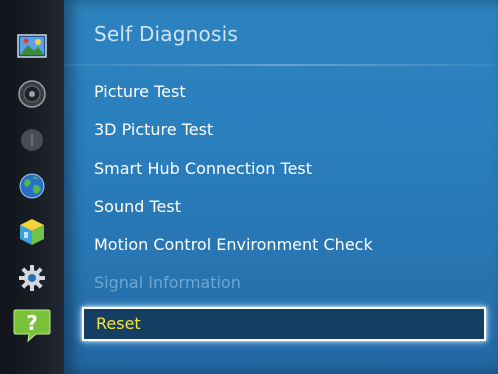  What do you see at coordinates (284, 169) in the screenshot?
I see `menu-item-smart-hub-connection-test: Smart Hub Connection Test` at bounding box center [284, 169].